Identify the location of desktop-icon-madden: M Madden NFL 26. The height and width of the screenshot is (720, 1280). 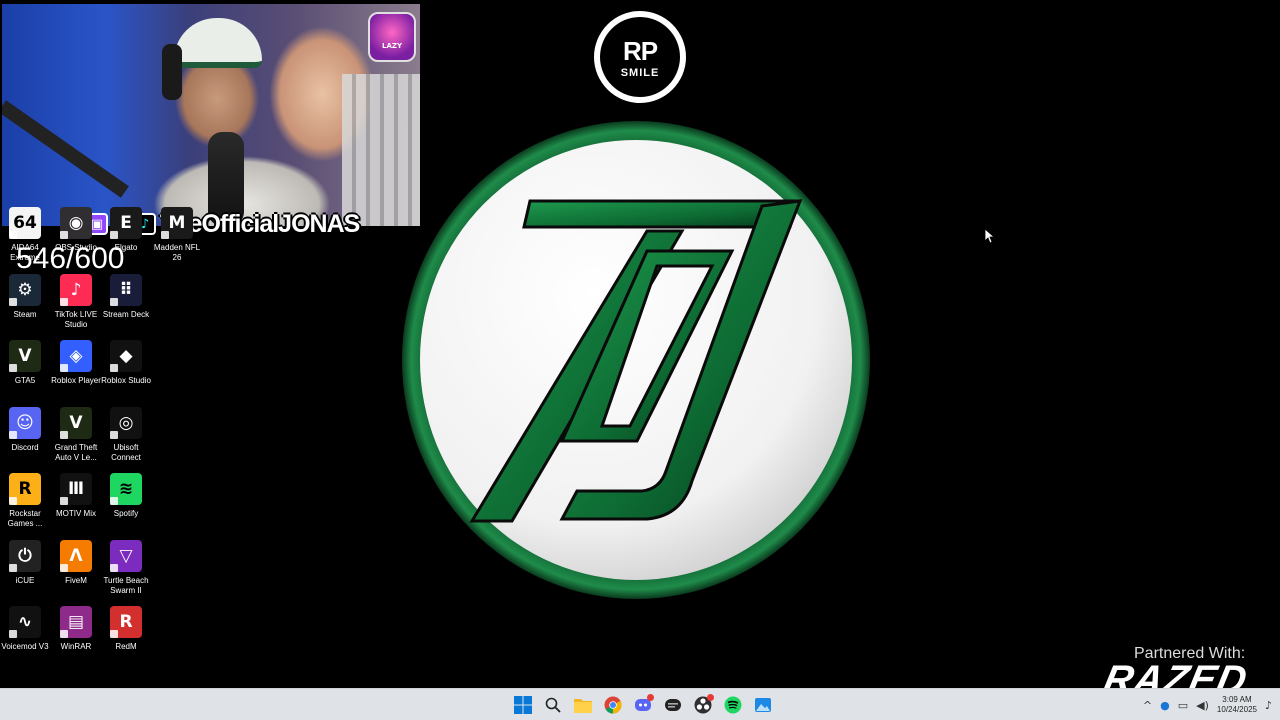
(177, 235).